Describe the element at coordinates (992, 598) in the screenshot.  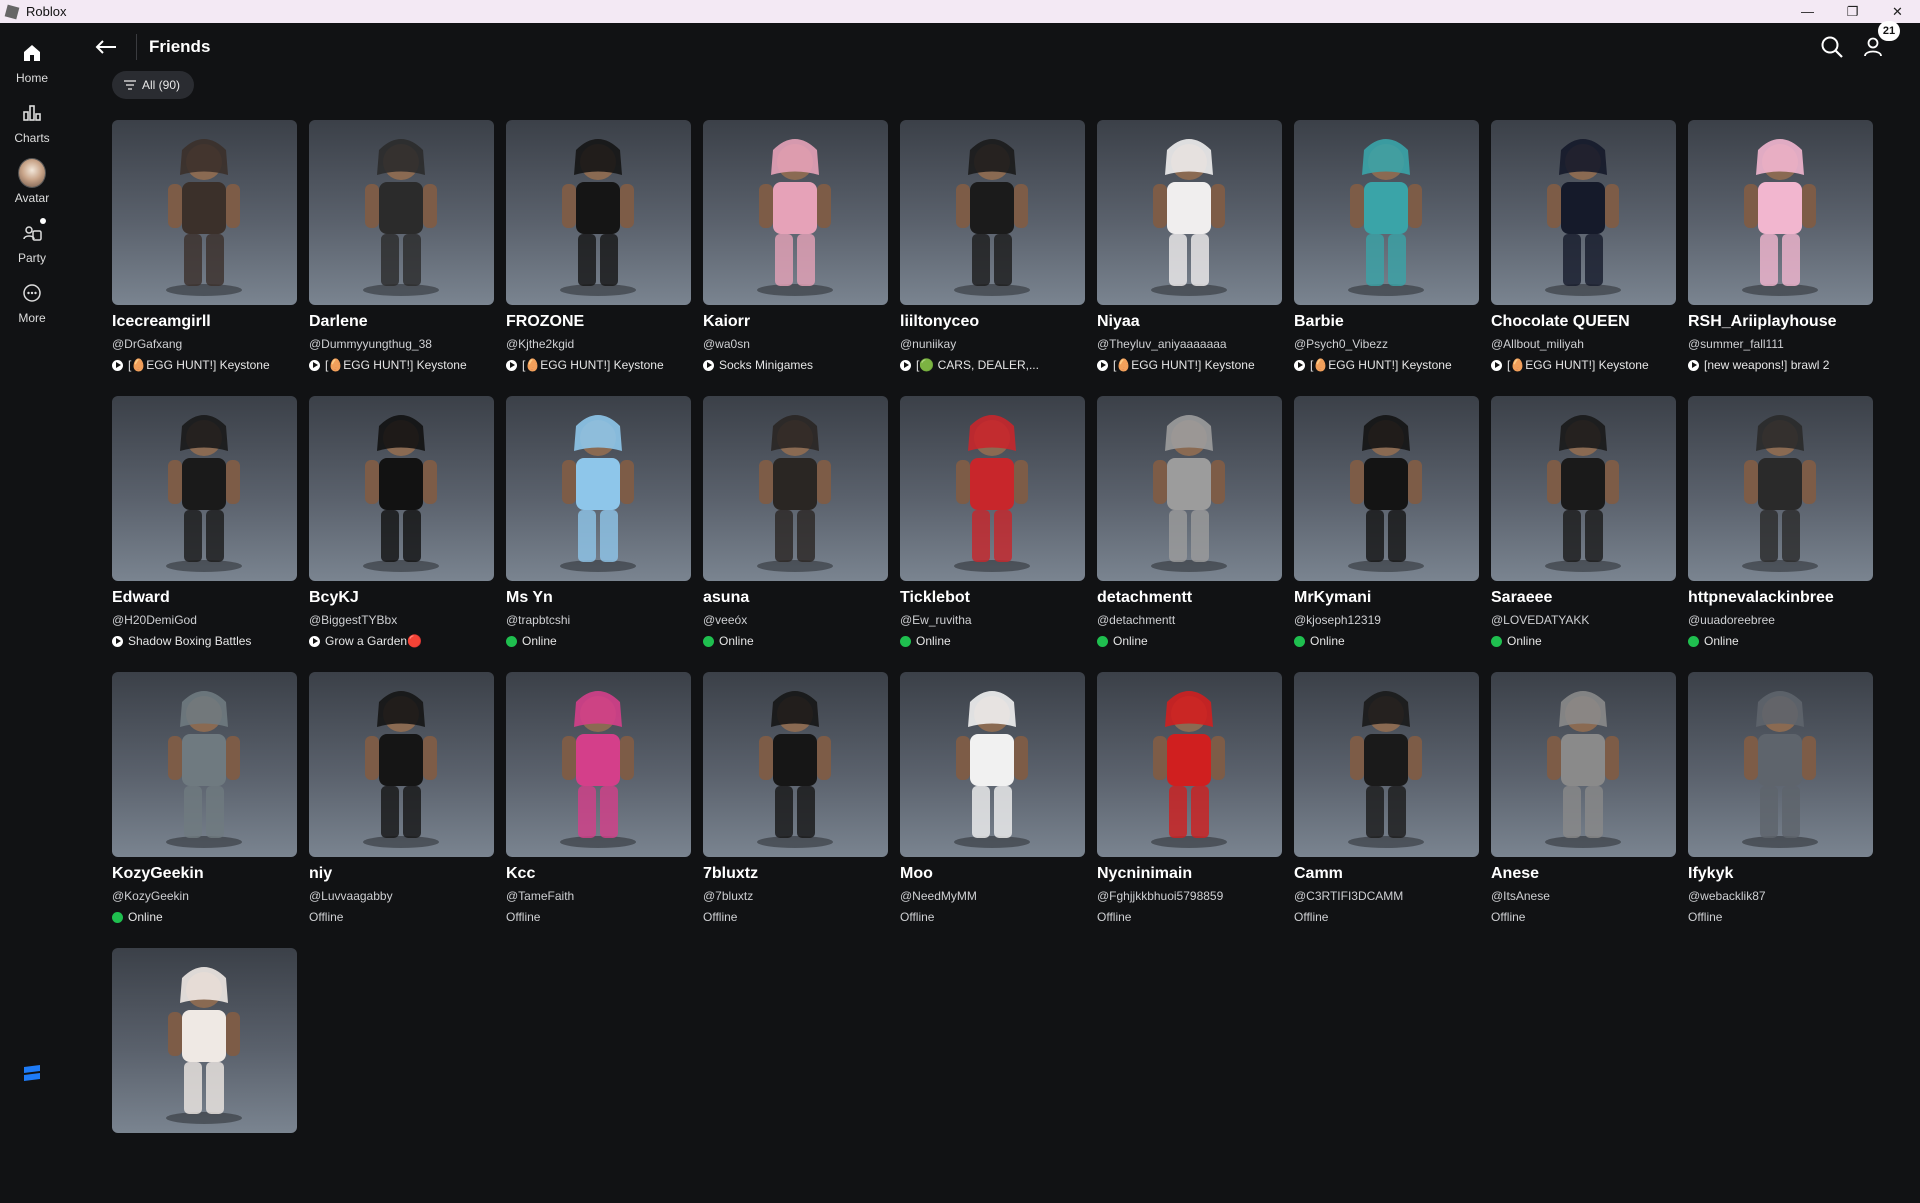
I see `friend-display-name: Ticklebot` at that location.